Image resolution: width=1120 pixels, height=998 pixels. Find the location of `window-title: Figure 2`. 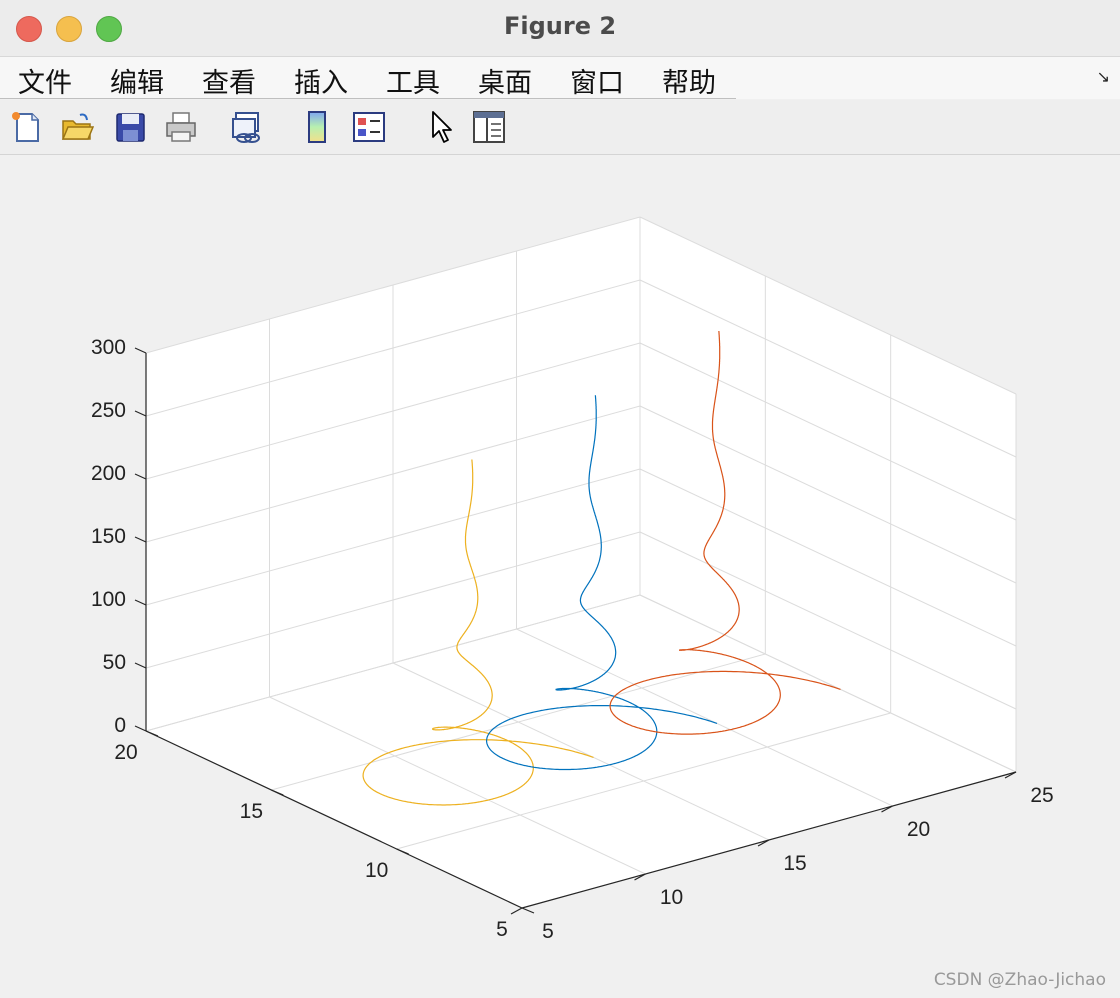

window-title: Figure 2 is located at coordinates (560, 26).